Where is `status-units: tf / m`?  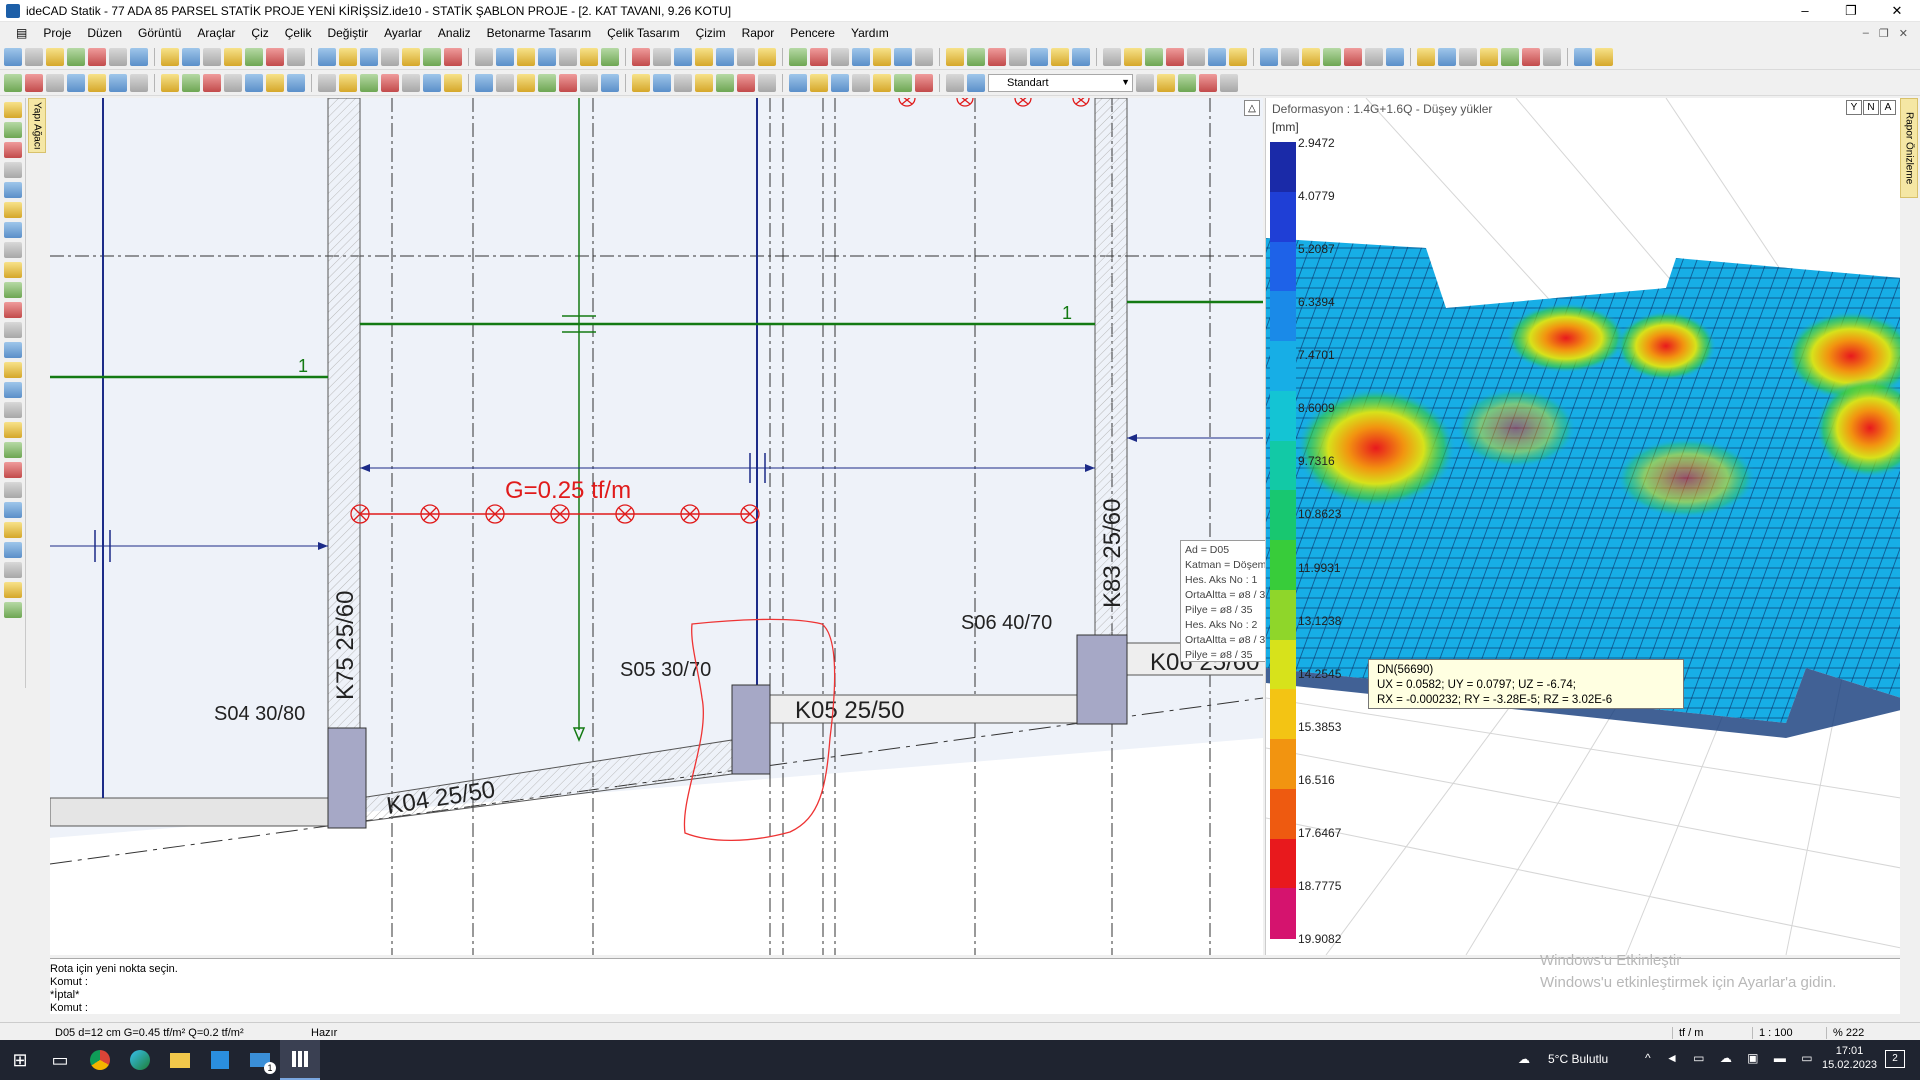
status-units: tf / m is located at coordinates (1687, 1032).